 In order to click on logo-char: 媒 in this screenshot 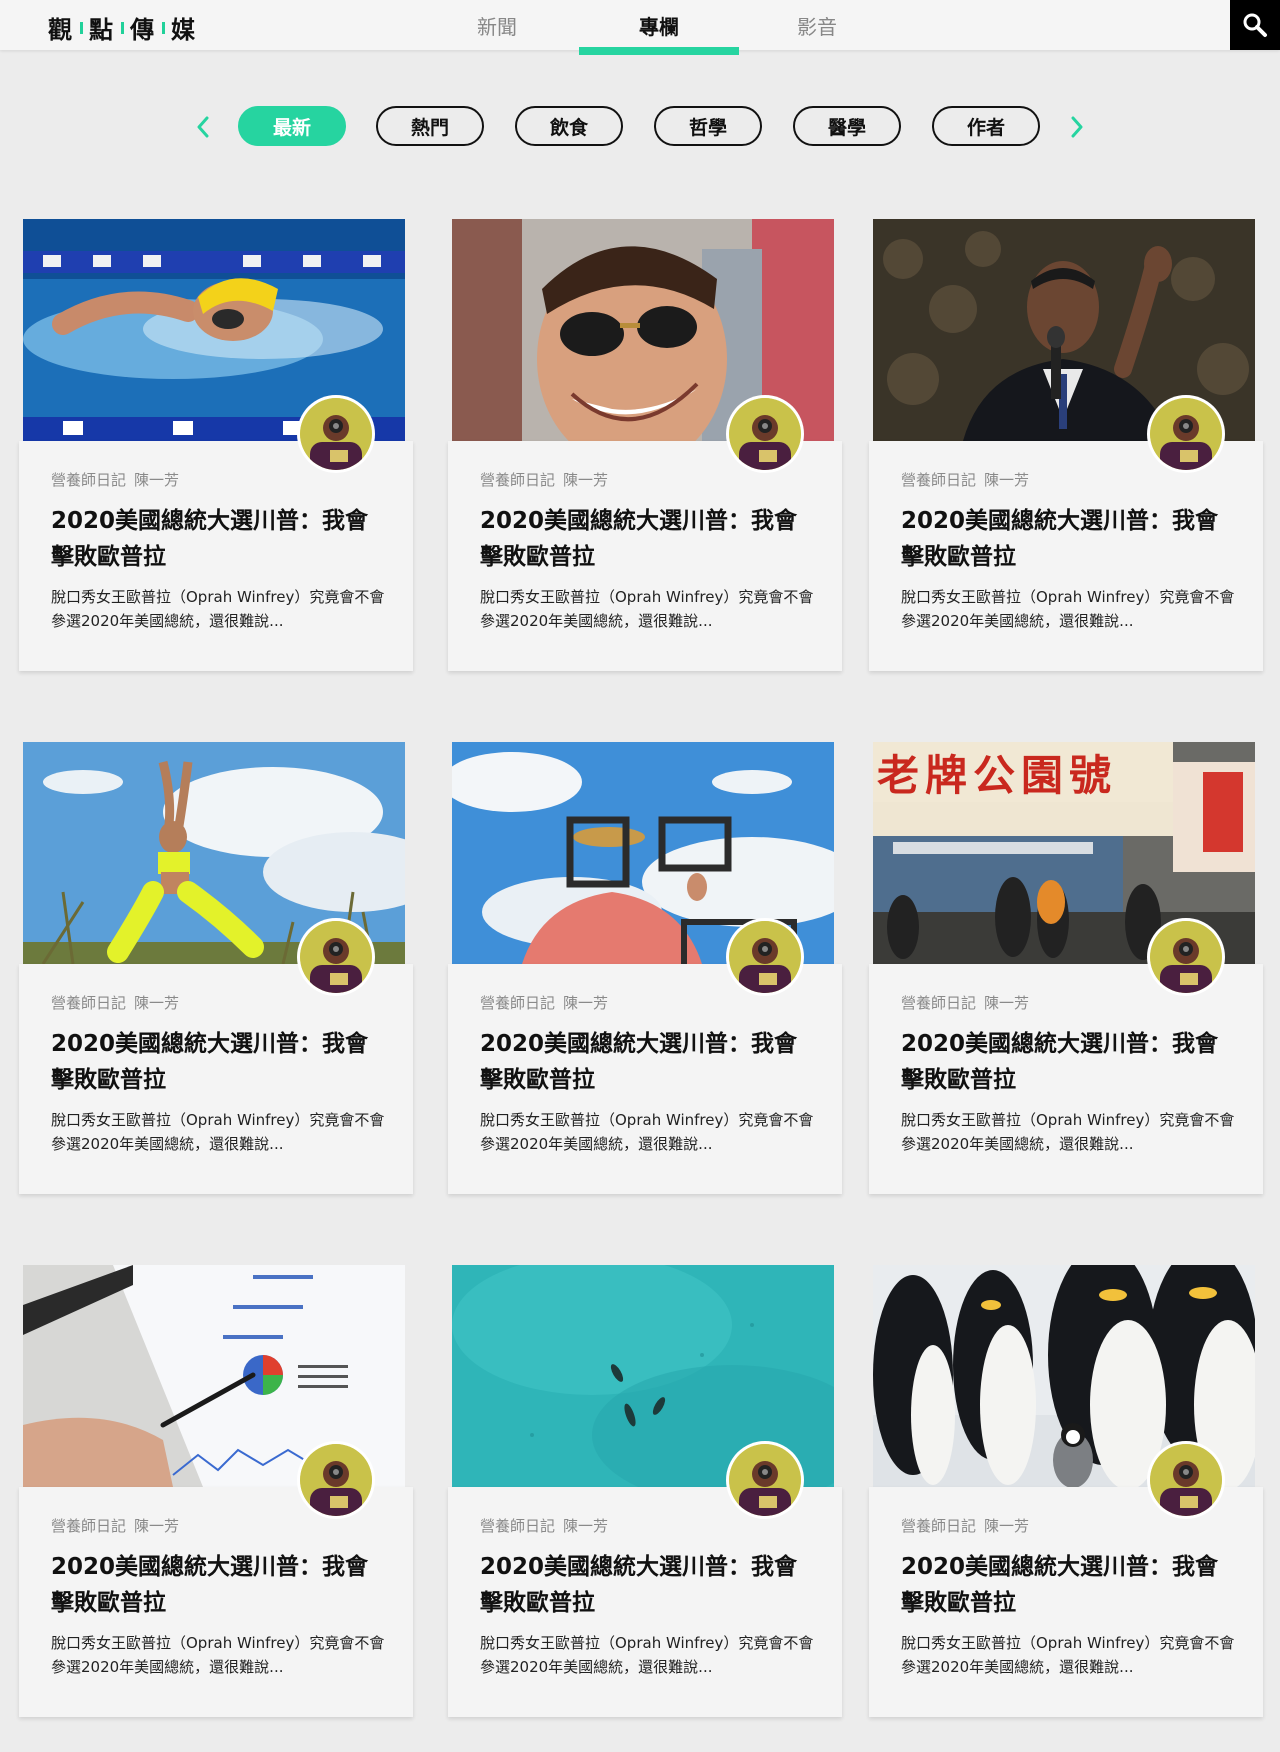, I will do `click(184, 30)`.